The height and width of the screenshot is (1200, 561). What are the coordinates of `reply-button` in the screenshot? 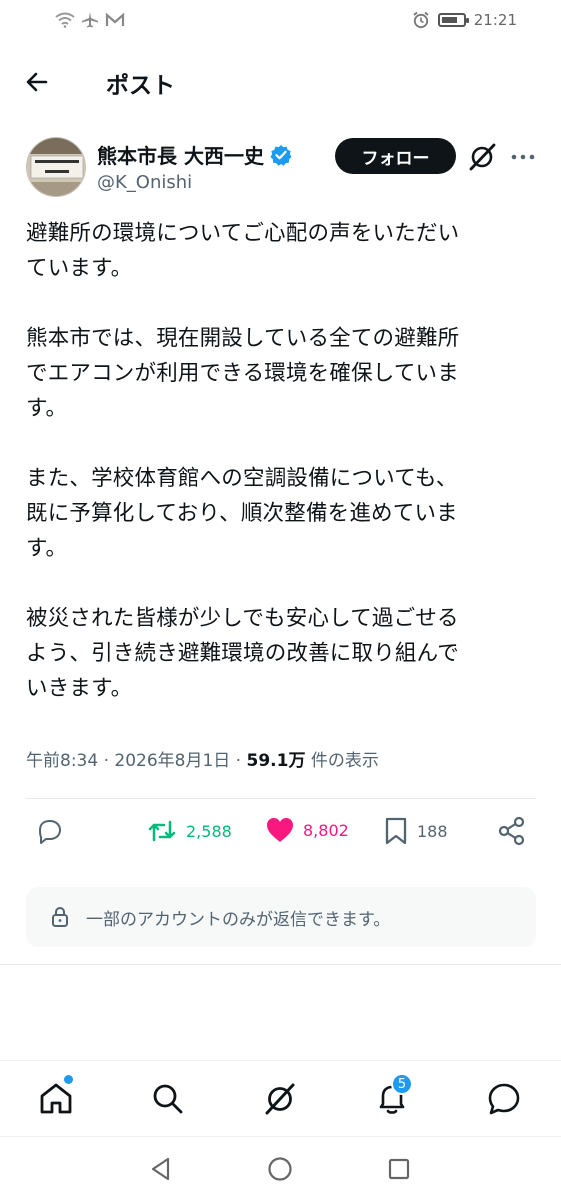 It's located at (49, 831).